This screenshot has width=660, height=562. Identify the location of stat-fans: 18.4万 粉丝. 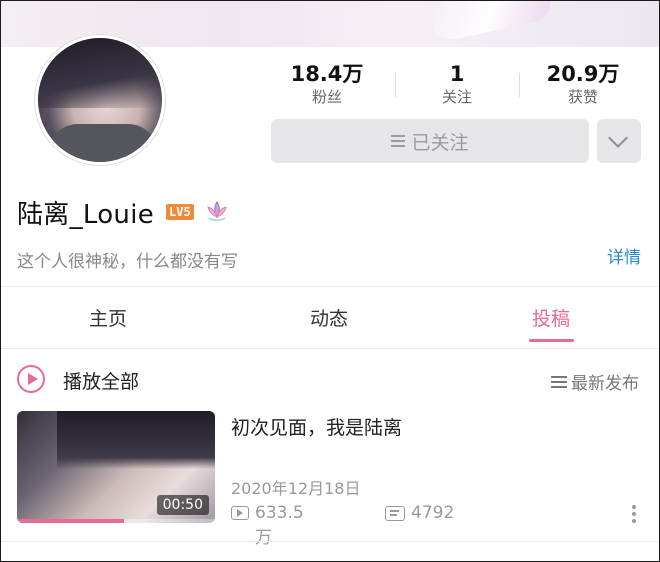
(327, 84).